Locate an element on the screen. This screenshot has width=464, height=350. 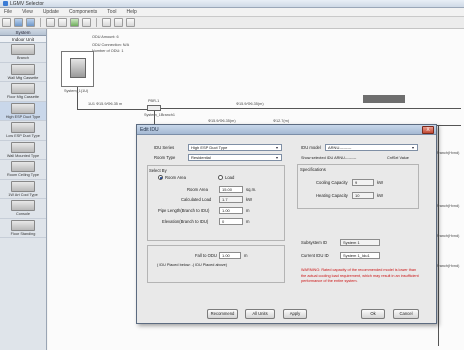
menu-view: View is located at coordinates (27, 12).